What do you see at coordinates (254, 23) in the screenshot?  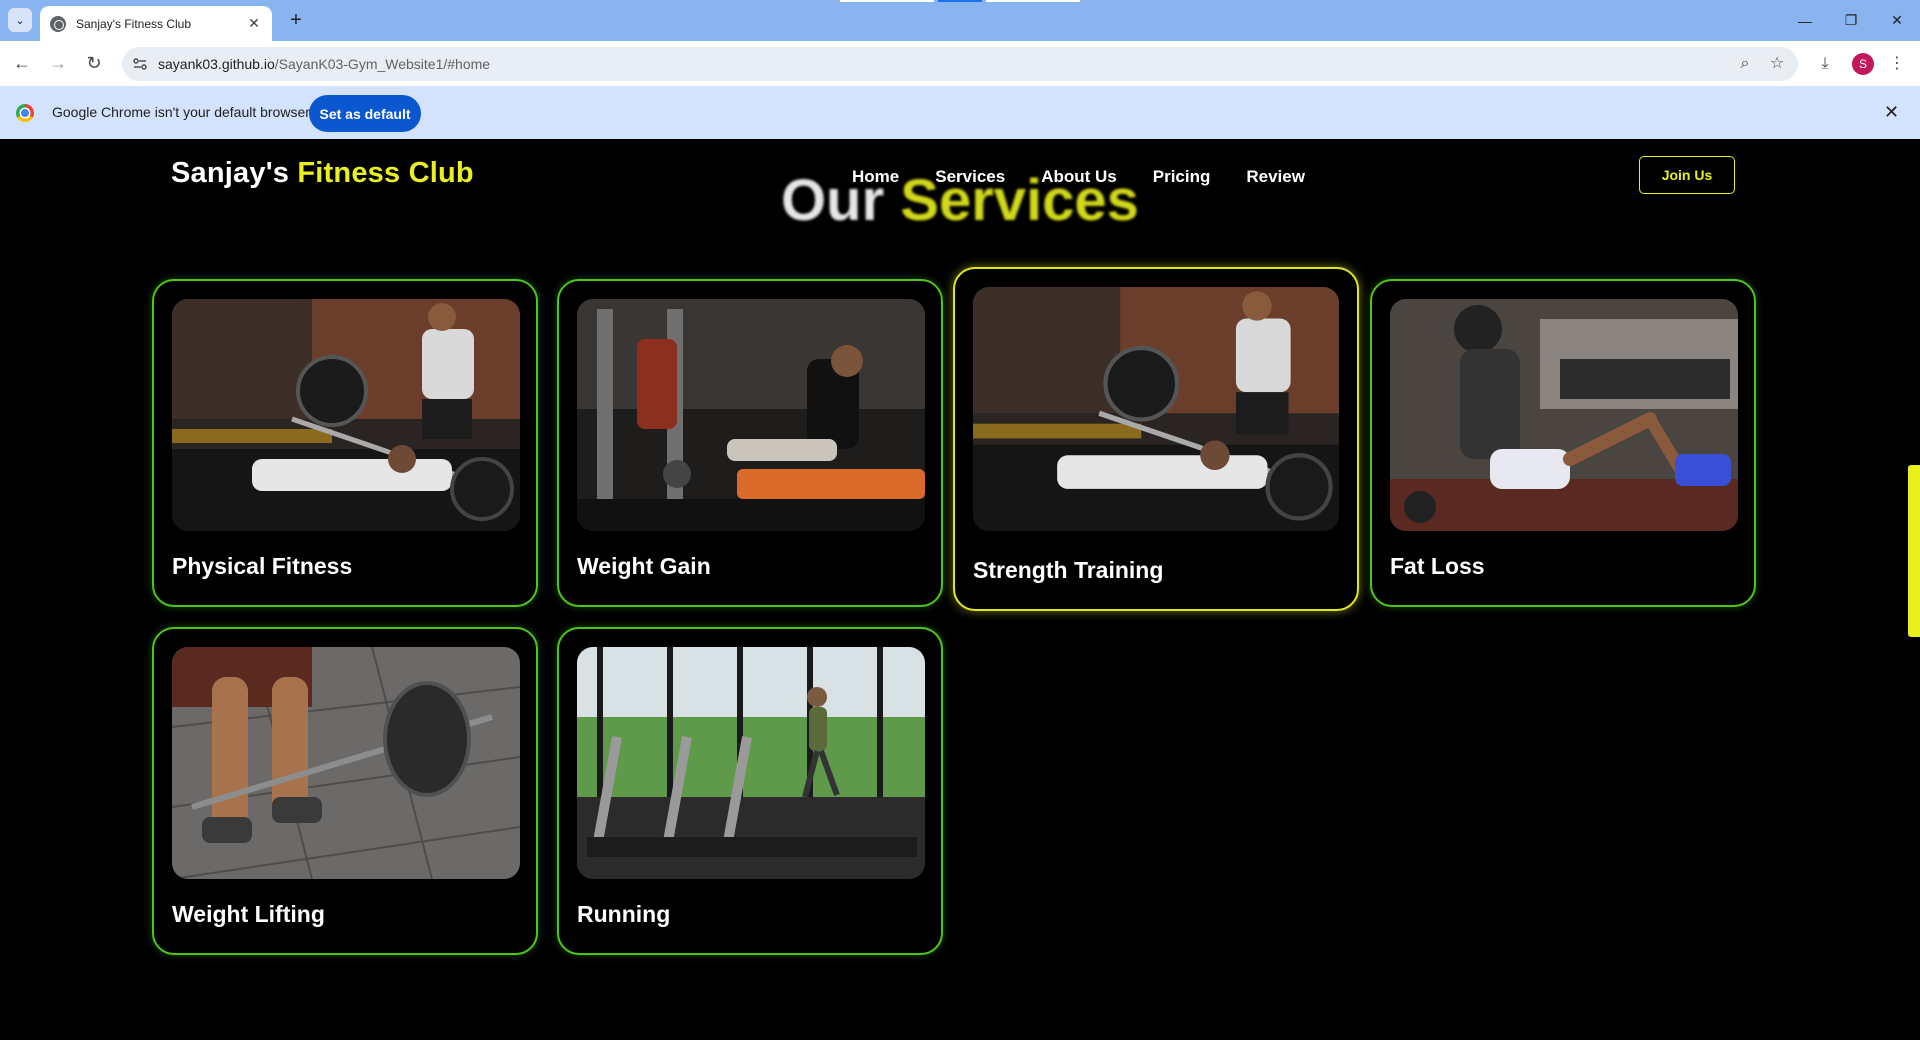 I see `close-tab-icon: ✕` at bounding box center [254, 23].